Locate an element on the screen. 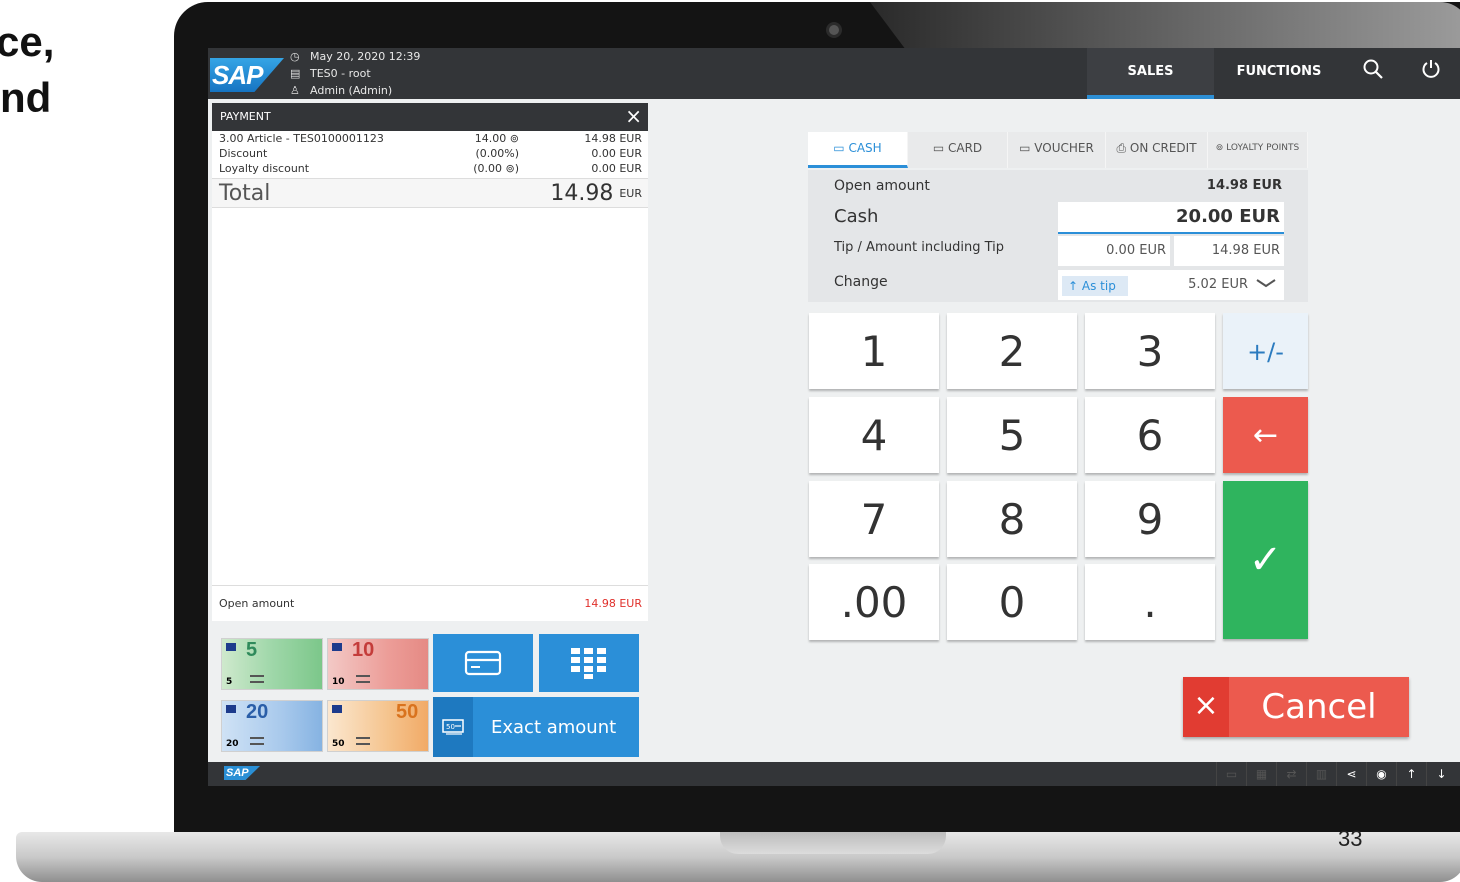 The image size is (1460, 882). cash-amount-input: 20.00 EUR is located at coordinates (1171, 218).